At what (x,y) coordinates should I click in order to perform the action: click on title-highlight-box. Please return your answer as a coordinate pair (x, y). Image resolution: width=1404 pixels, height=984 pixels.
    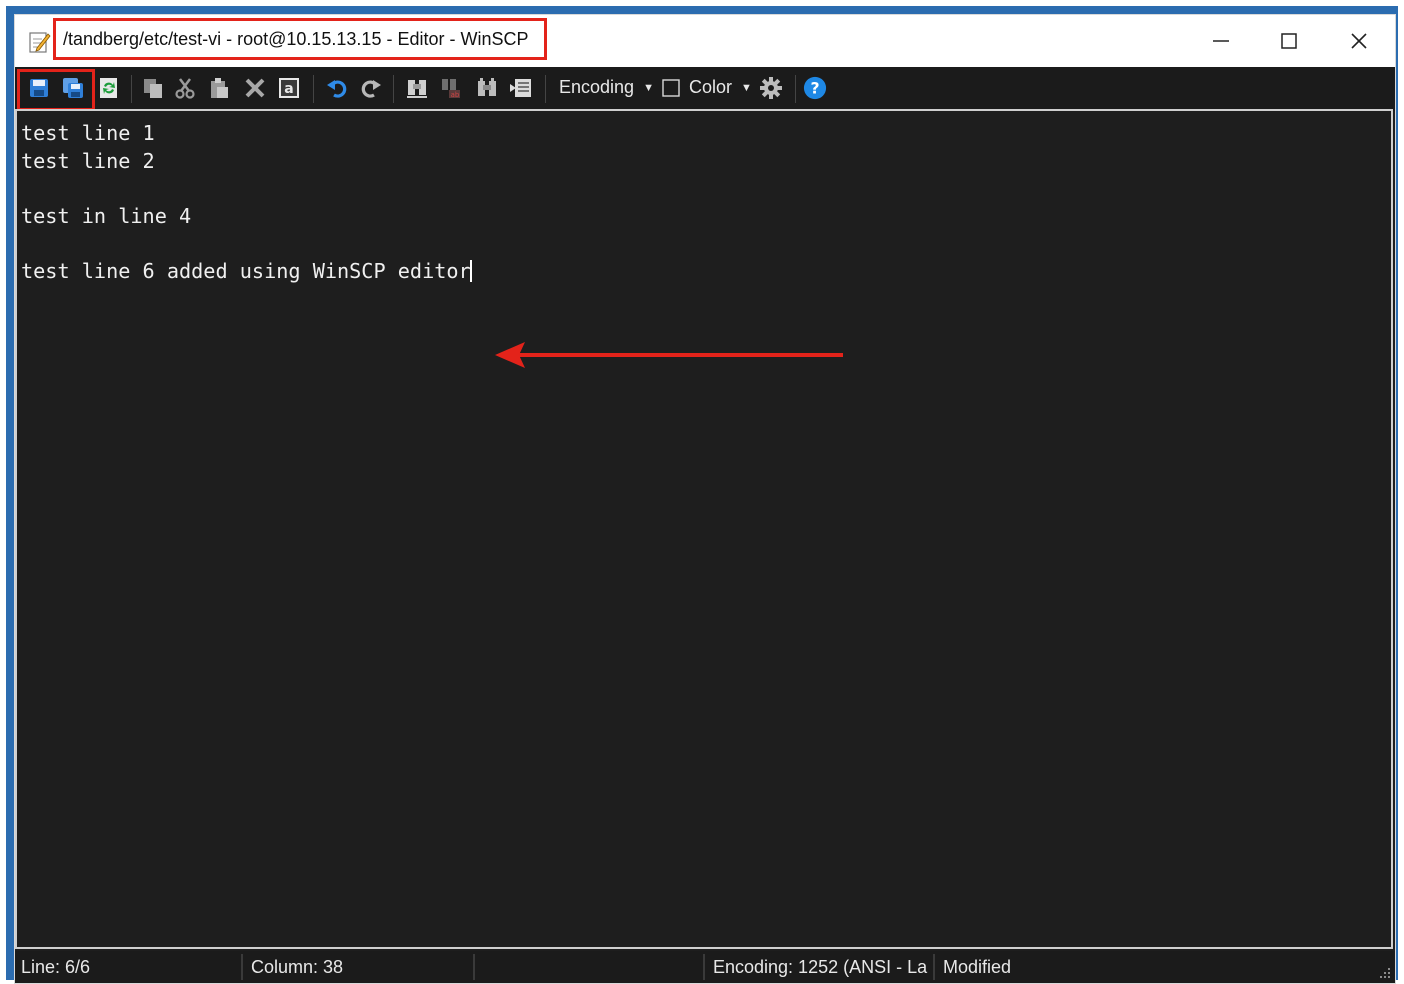
    Looking at the image, I should click on (300, 39).